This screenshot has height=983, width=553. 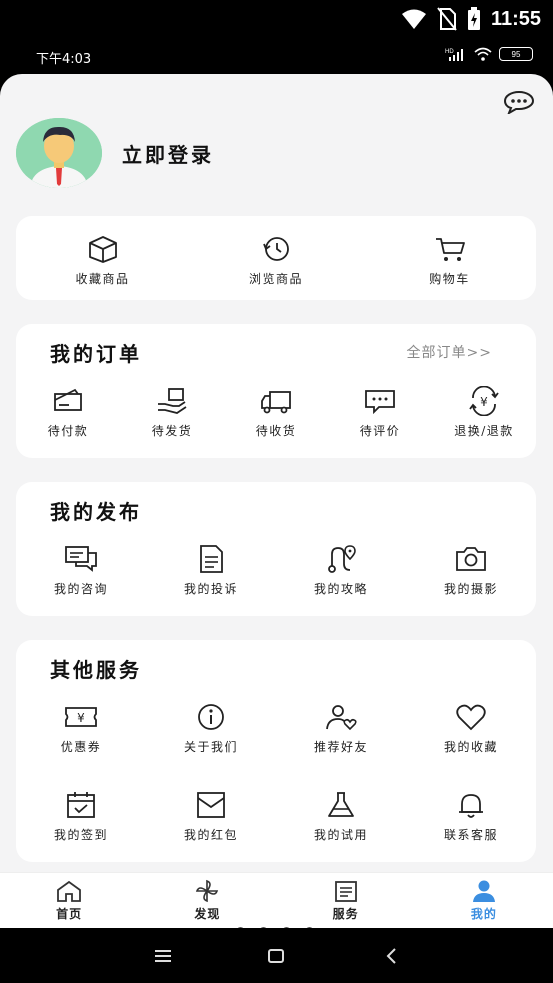 I want to click on publish-label: 我的攻略, so click(x=340, y=589).